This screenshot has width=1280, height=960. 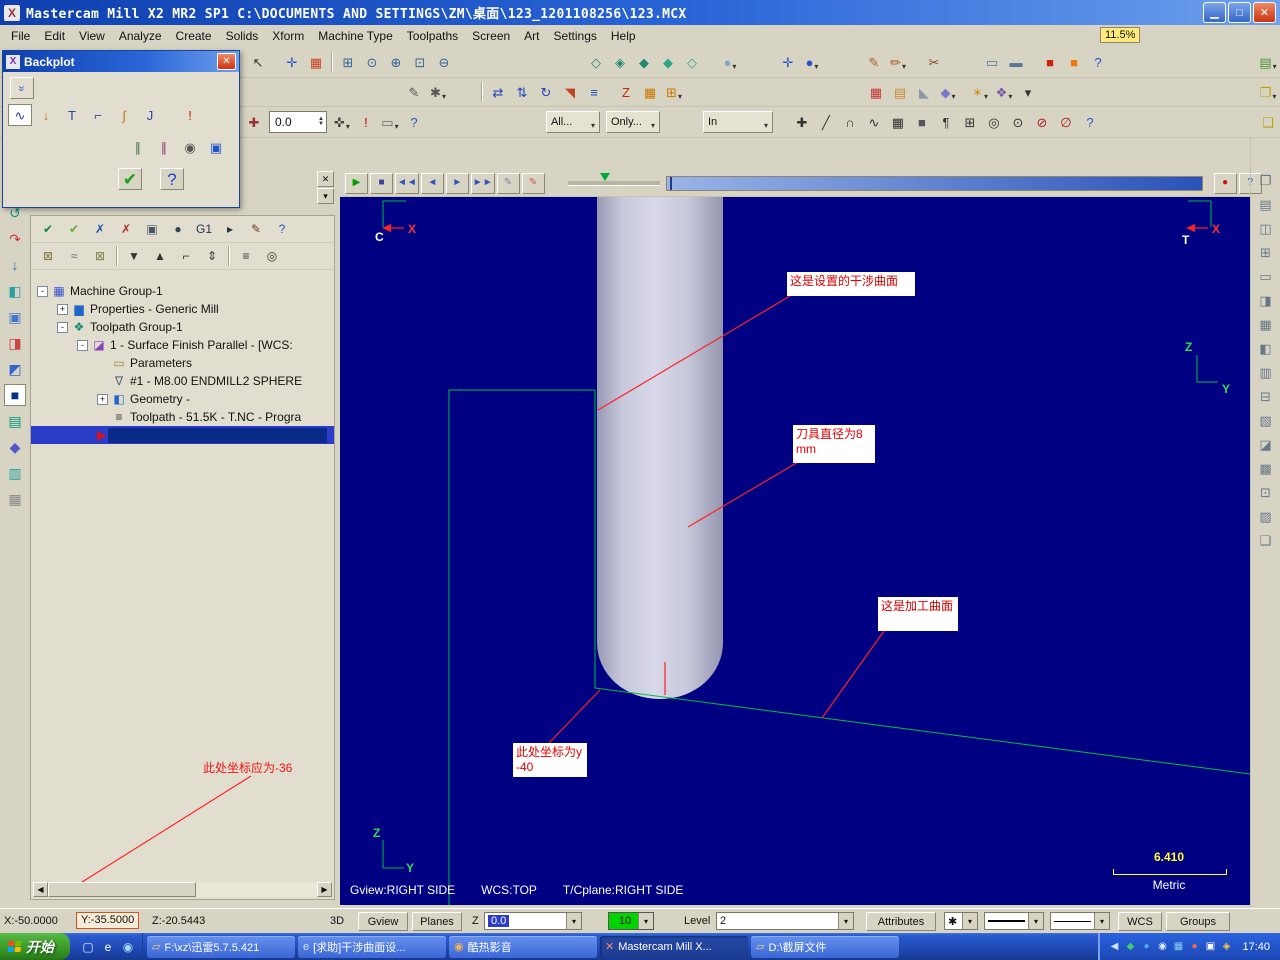 What do you see at coordinates (15, 239) in the screenshot?
I see `curve-arrow-icon: ↷` at bounding box center [15, 239].